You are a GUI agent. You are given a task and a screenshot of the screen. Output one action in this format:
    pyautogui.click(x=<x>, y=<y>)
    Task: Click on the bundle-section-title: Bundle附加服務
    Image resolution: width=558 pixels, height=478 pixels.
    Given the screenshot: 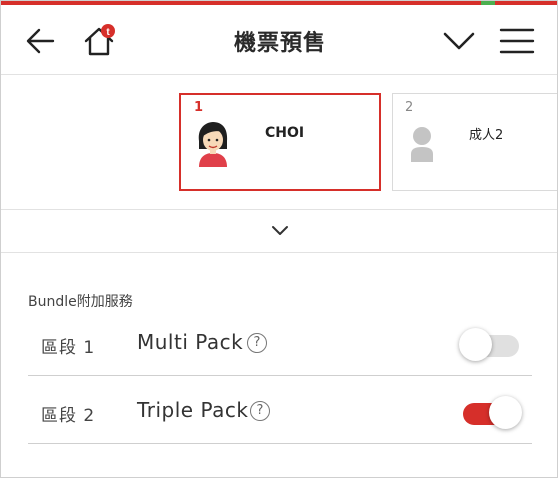 What is the action you would take?
    pyautogui.click(x=80, y=302)
    